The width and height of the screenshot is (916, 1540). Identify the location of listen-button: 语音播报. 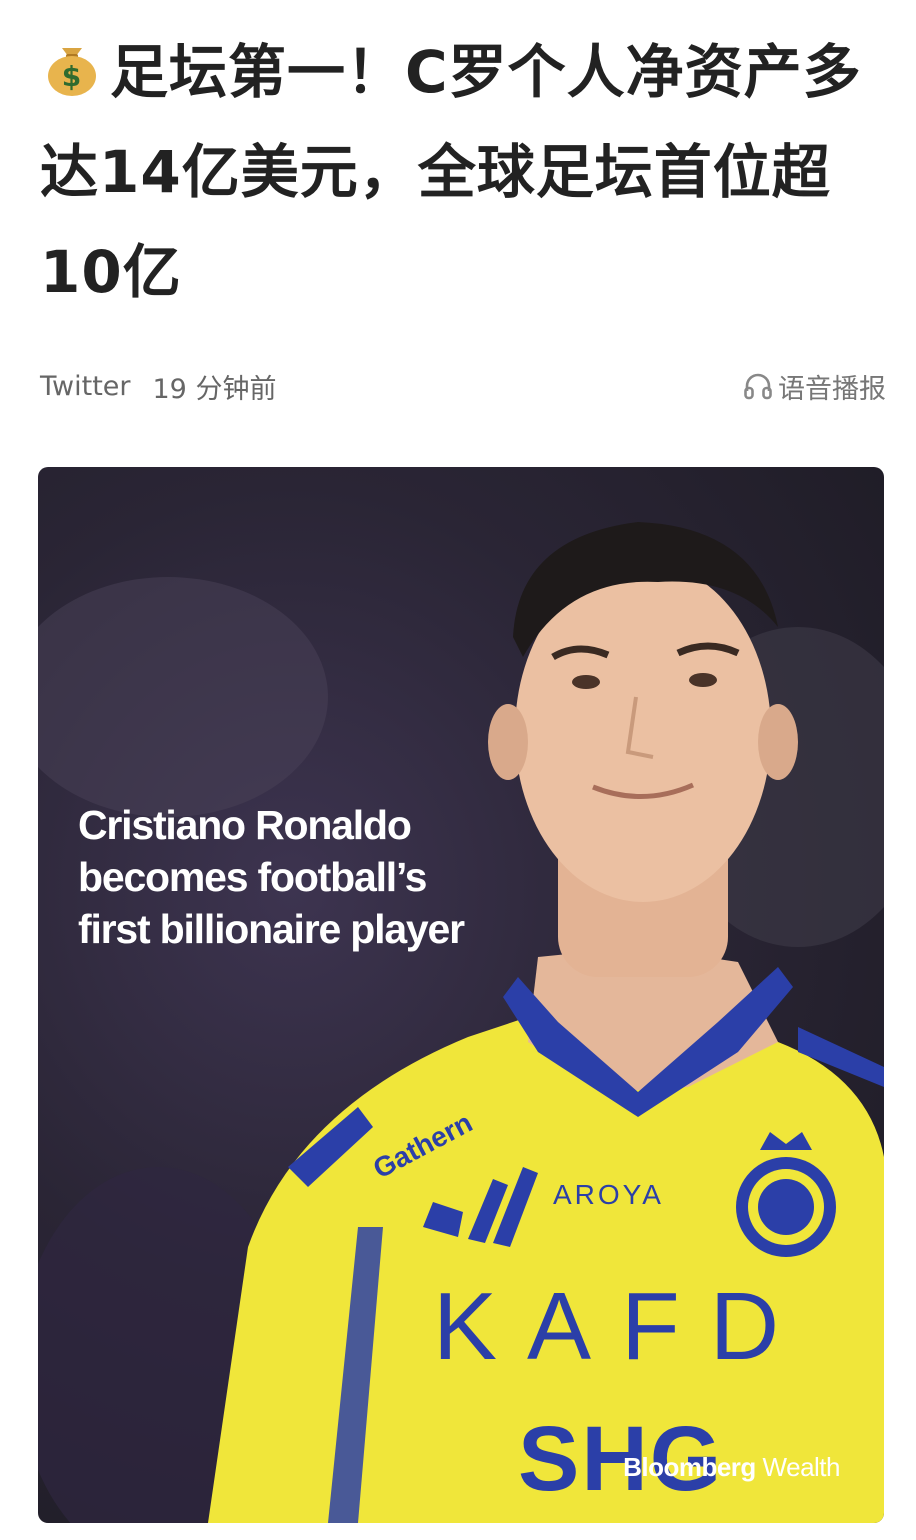
(814, 386).